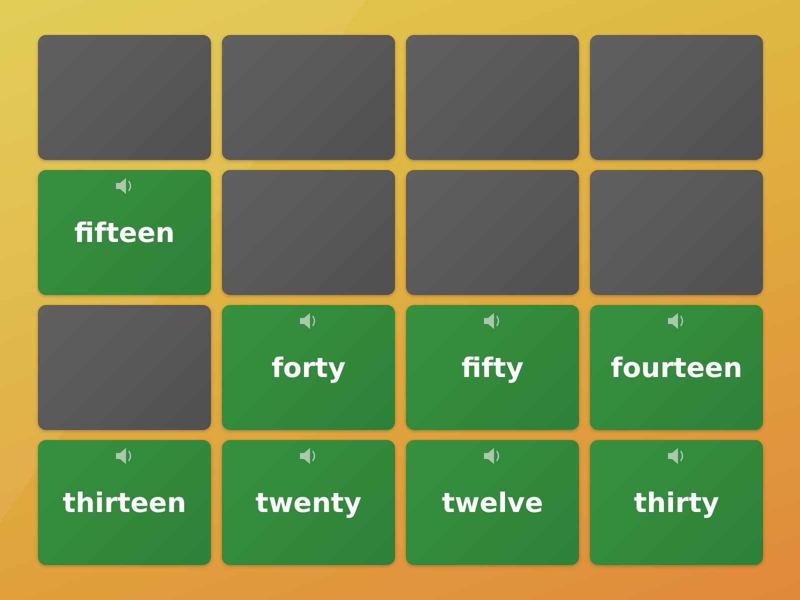 This screenshot has height=600, width=800. Describe the element at coordinates (124, 502) in the screenshot. I see `word-card: thirteen` at that location.